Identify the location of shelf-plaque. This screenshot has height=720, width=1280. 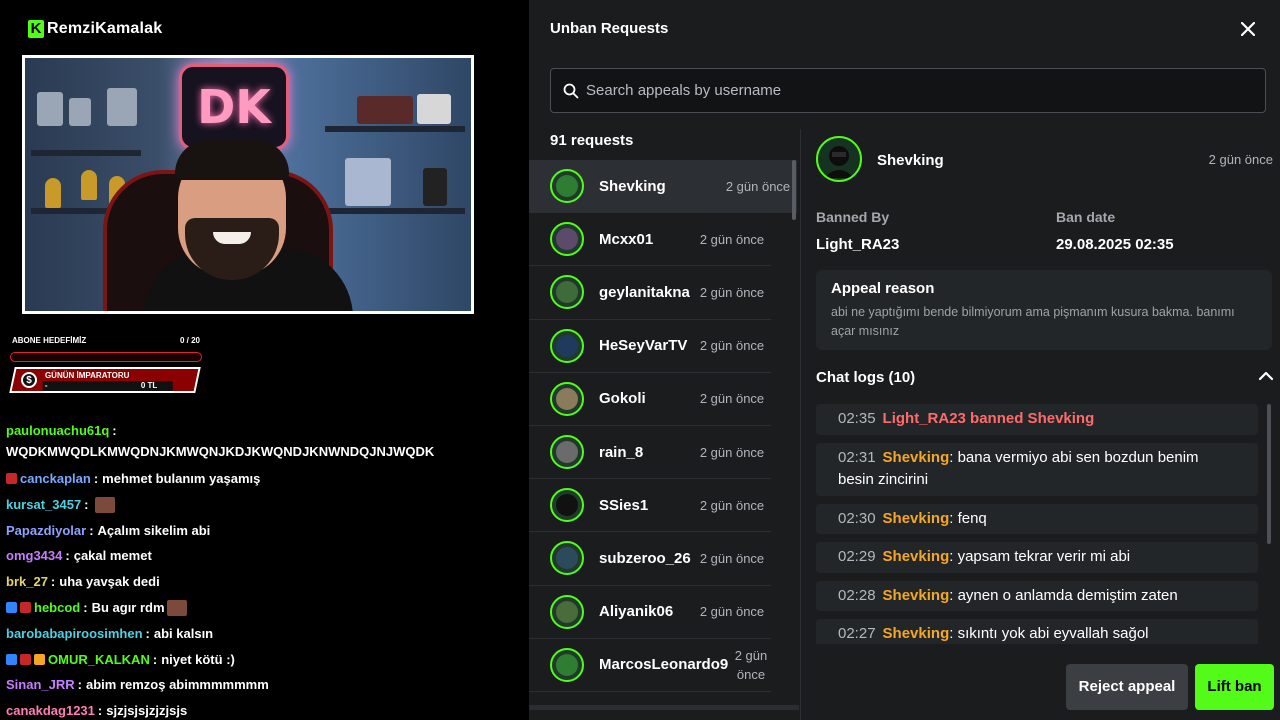
(50, 109).